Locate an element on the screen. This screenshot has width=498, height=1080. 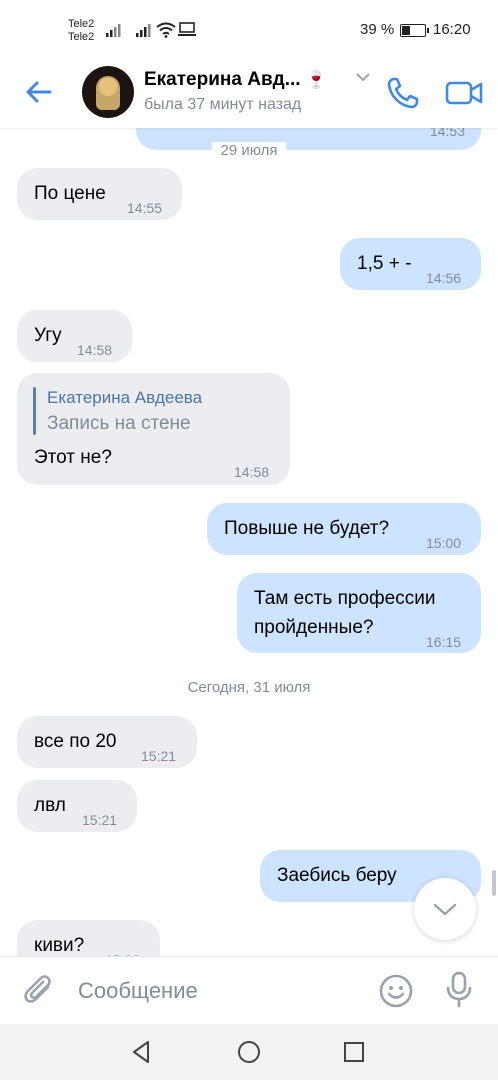
video-camera-icon is located at coordinates (464, 93).